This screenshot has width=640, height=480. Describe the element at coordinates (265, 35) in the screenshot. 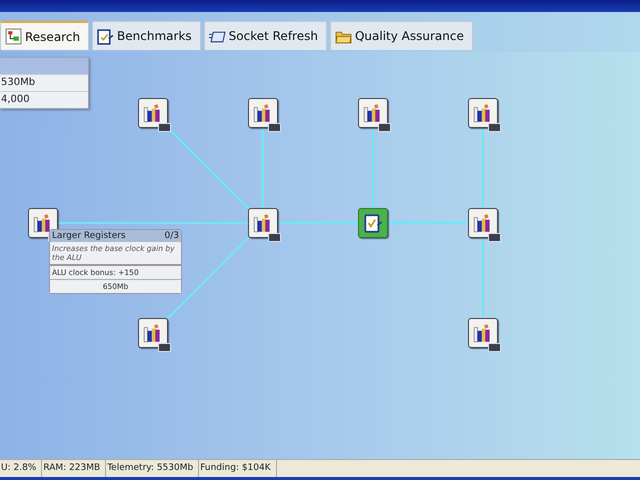

I see `tab: Socket Refresh` at that location.